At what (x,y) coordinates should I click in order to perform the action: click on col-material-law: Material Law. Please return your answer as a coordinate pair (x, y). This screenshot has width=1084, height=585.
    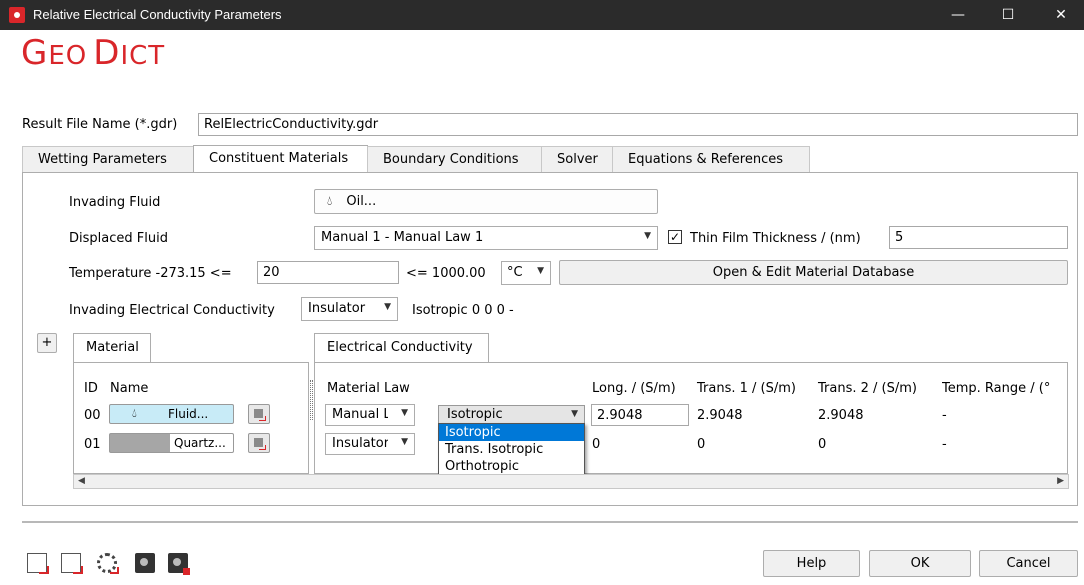
    Looking at the image, I should click on (368, 388).